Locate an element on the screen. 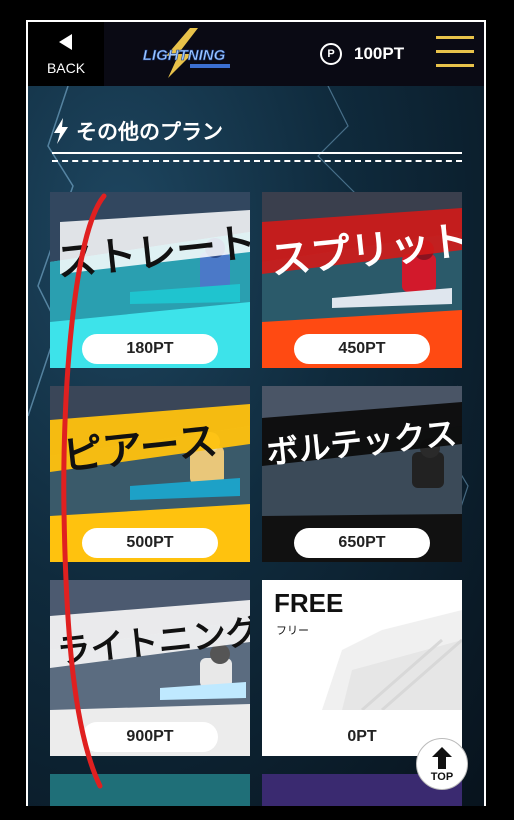  back-button: BACK is located at coordinates (66, 54).